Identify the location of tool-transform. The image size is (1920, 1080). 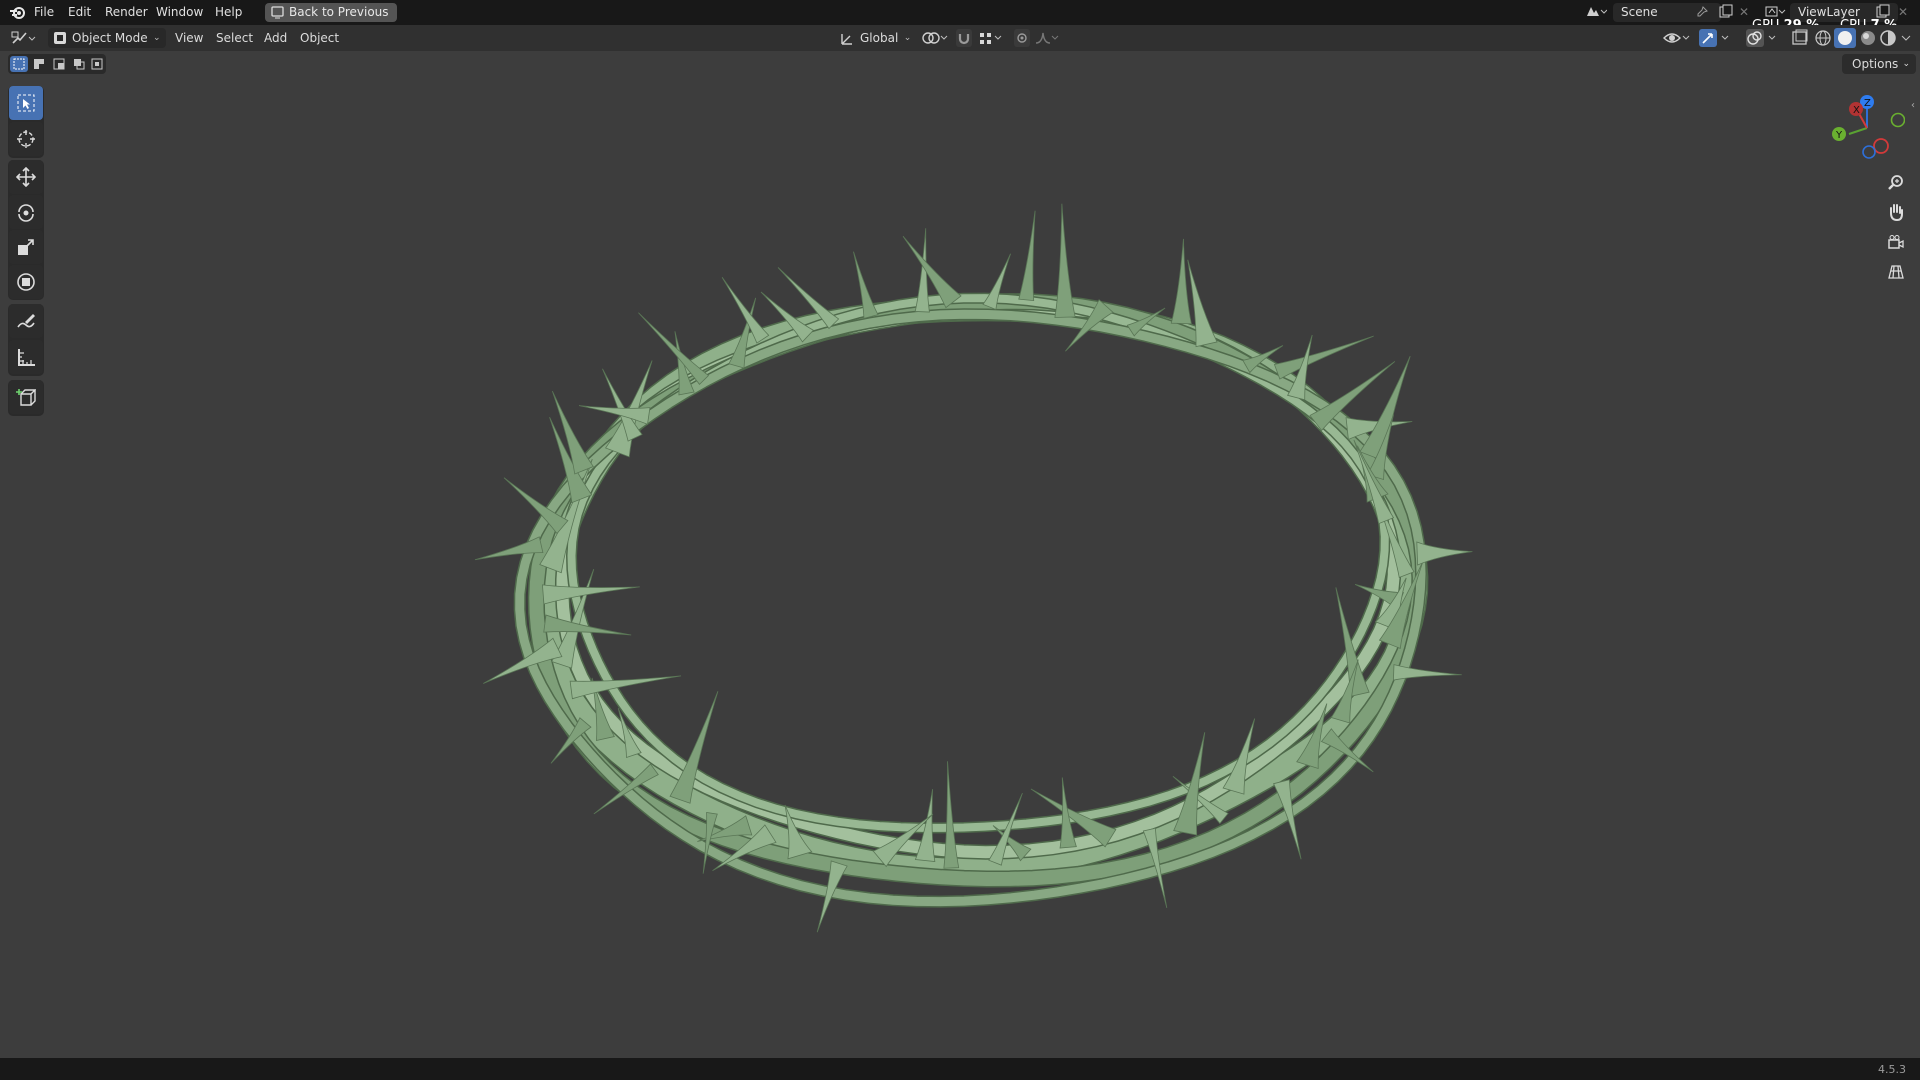
(26, 282).